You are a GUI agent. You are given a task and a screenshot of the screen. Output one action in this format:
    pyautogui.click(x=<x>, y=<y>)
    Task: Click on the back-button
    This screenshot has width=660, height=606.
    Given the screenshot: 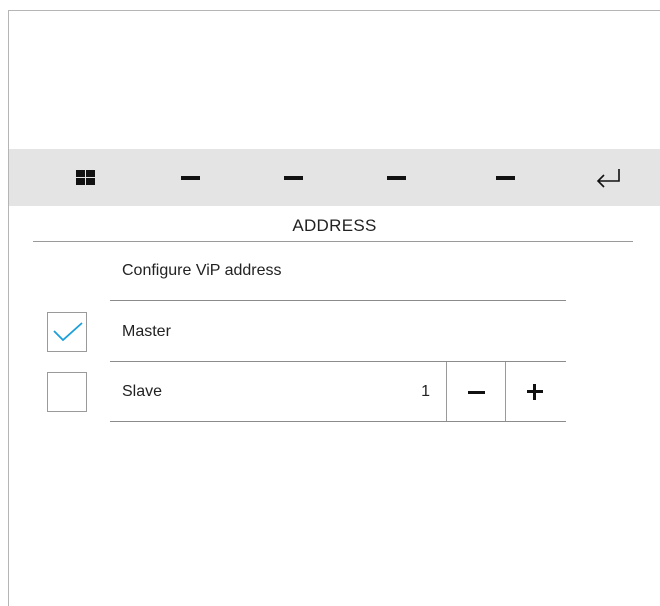 What is the action you would take?
    pyautogui.click(x=608, y=177)
    